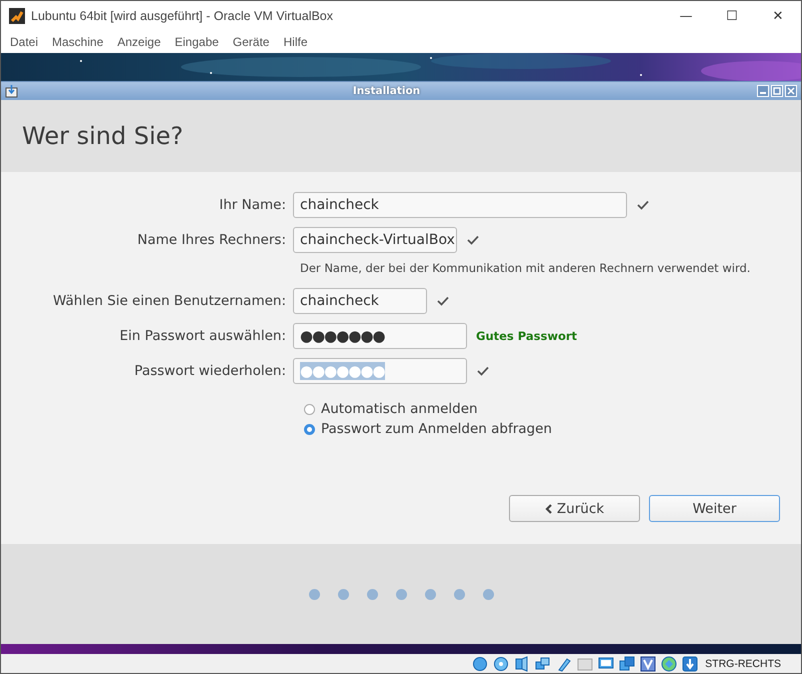 This screenshot has height=674, width=802. I want to click on menu-item: Maschine, so click(77, 42).